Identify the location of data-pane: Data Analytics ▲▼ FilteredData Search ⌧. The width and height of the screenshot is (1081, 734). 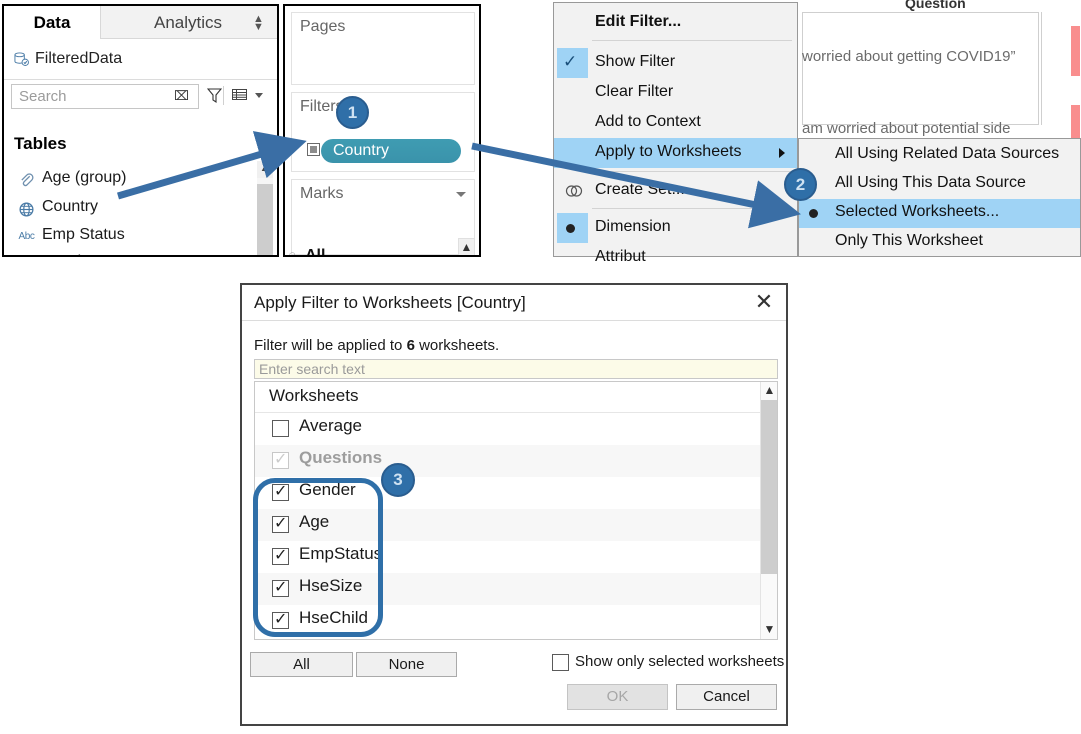
(140, 130).